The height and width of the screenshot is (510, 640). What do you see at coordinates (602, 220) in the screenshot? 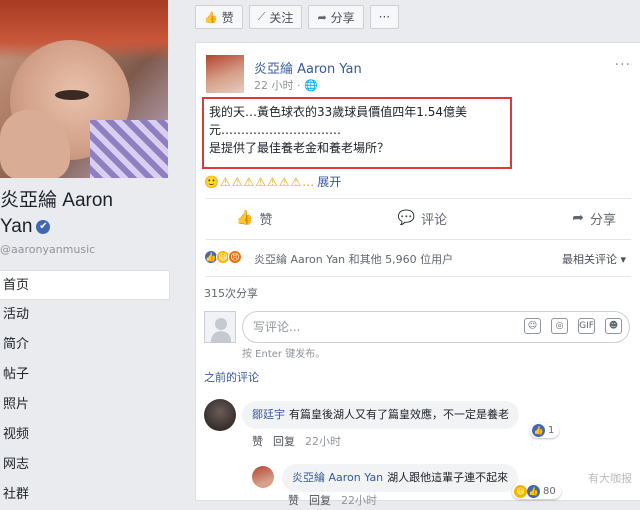
I see `post-share-label: 分享` at bounding box center [602, 220].